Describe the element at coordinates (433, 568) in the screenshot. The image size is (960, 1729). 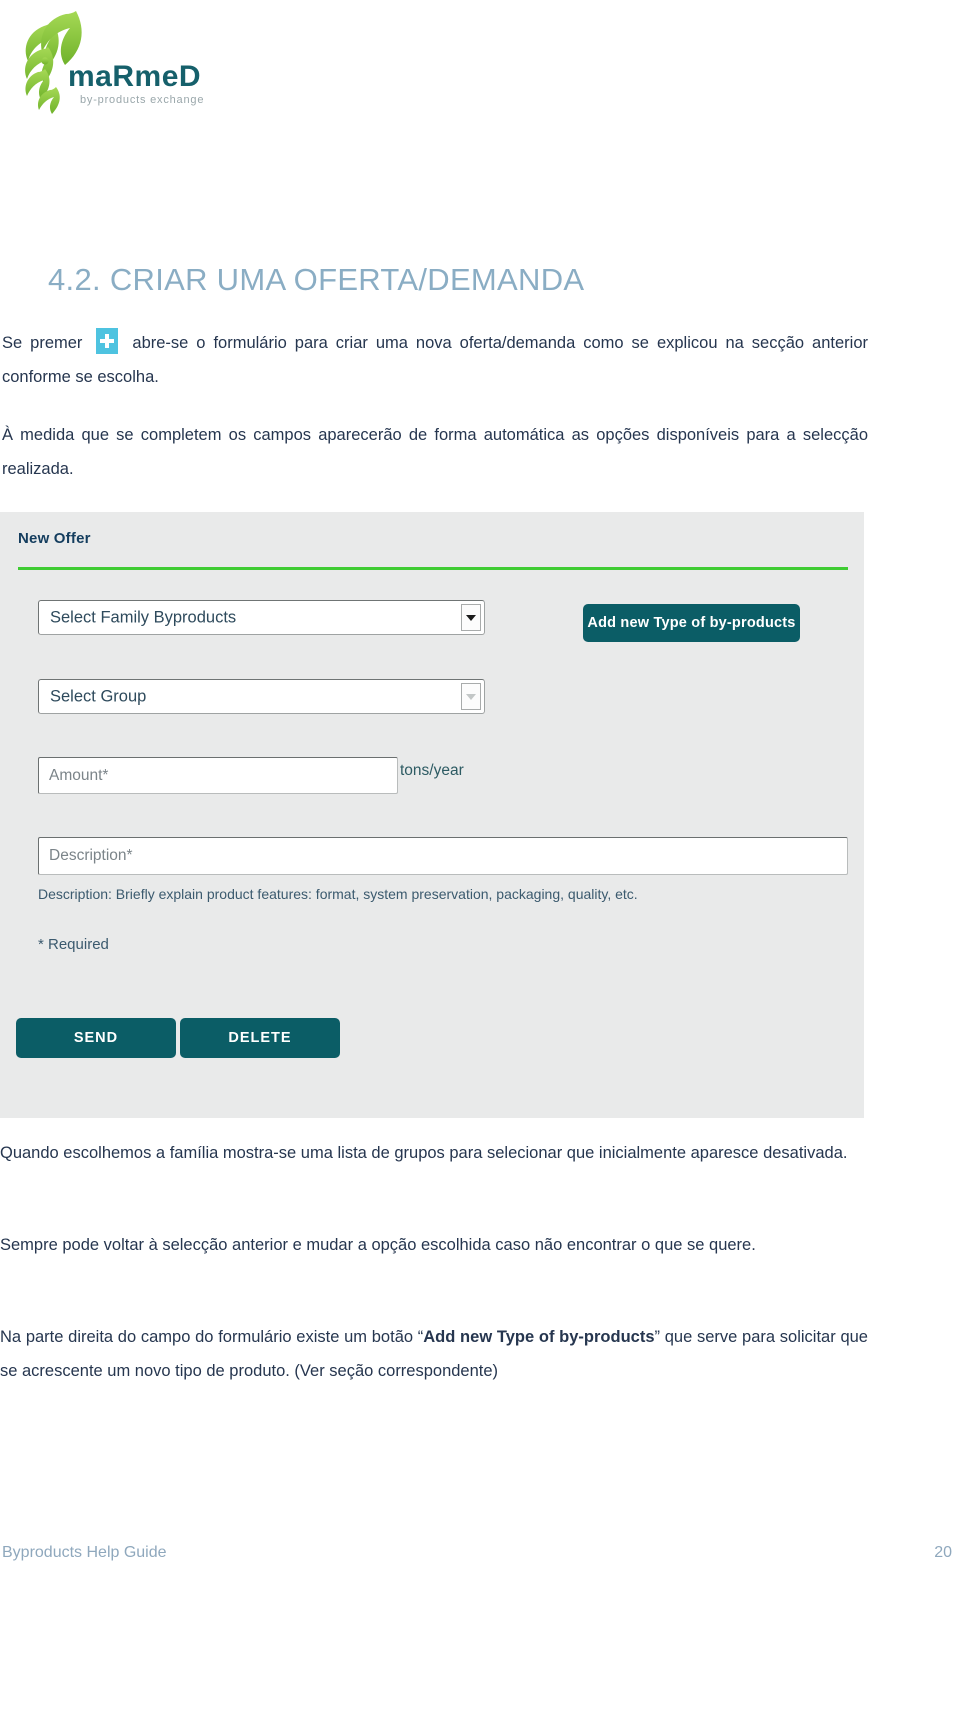
I see `form-title-divider` at that location.